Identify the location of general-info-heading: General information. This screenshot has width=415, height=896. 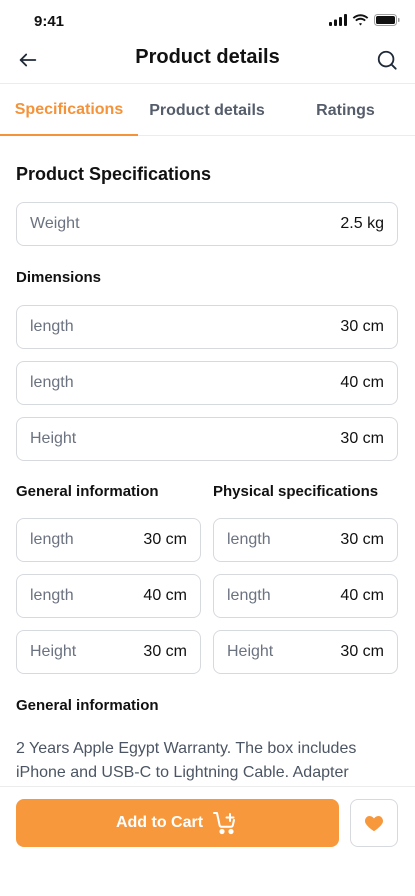
(87, 491).